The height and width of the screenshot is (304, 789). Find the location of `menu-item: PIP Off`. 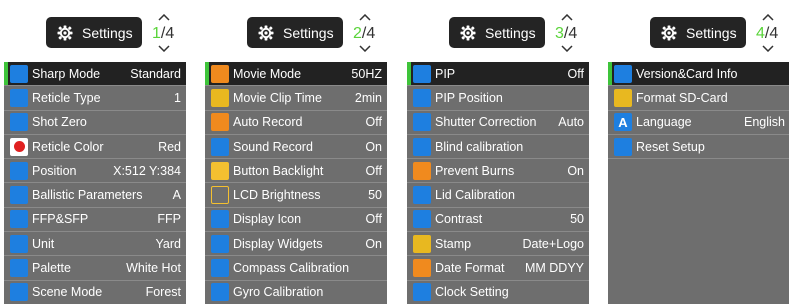

menu-item: PIP Off is located at coordinates (498, 74).